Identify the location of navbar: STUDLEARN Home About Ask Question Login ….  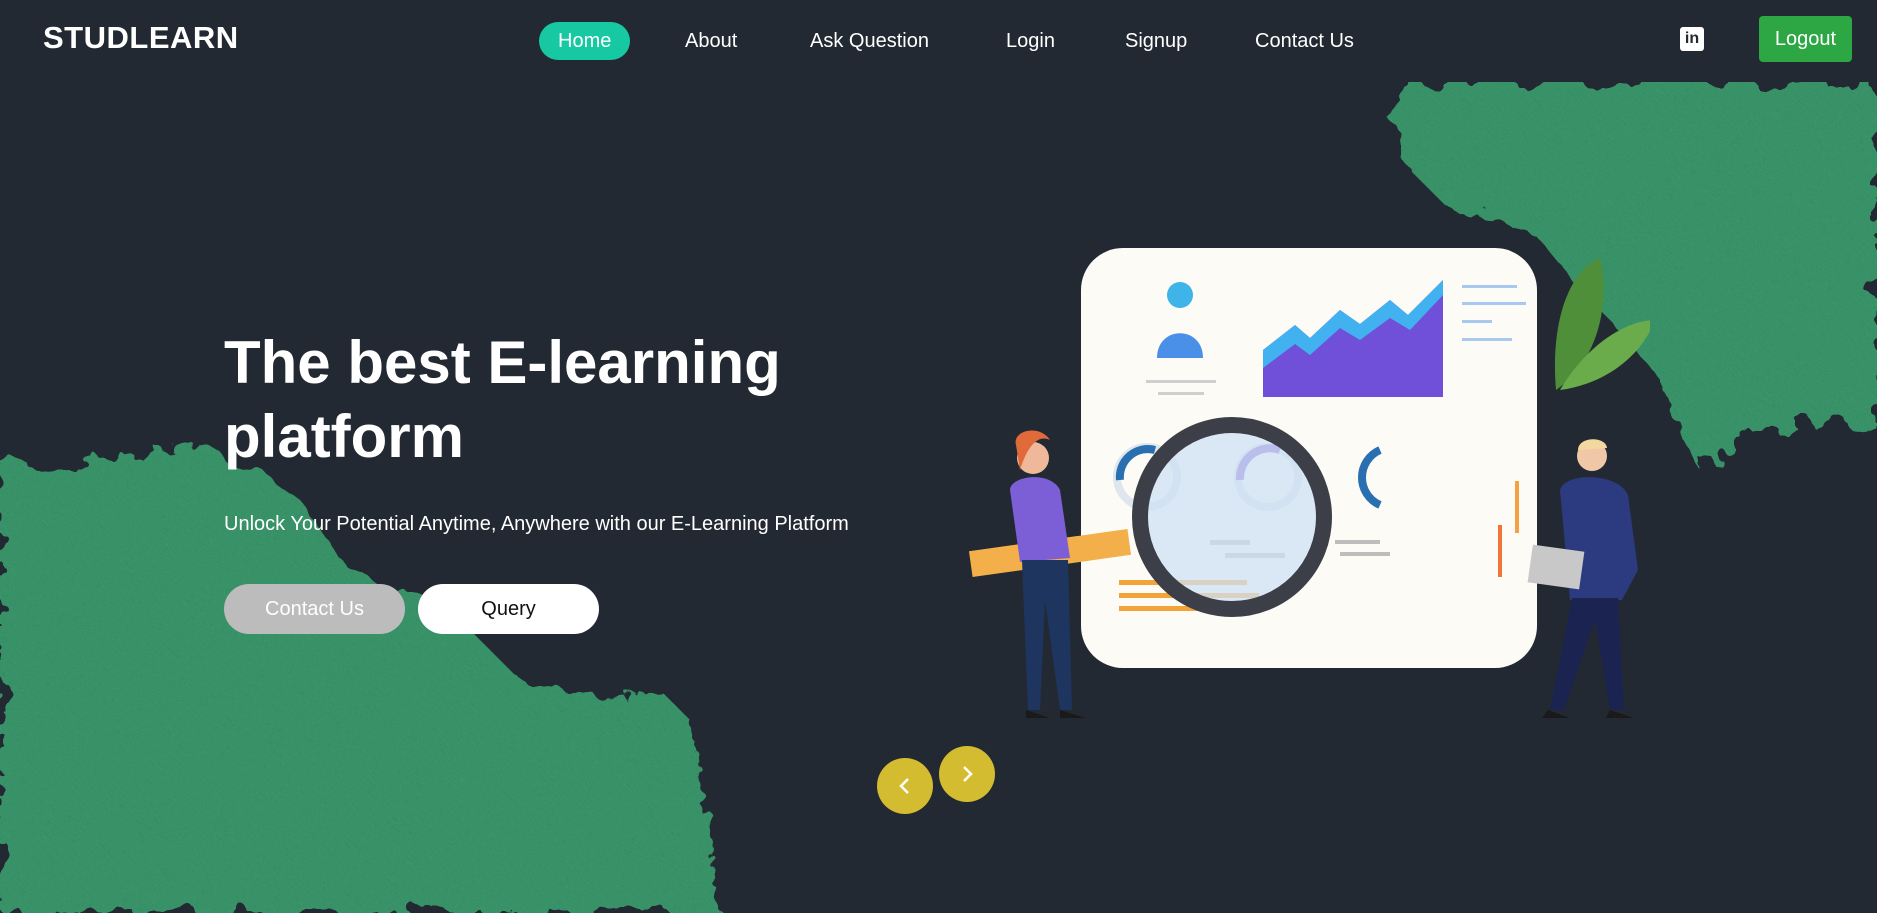
(938, 41).